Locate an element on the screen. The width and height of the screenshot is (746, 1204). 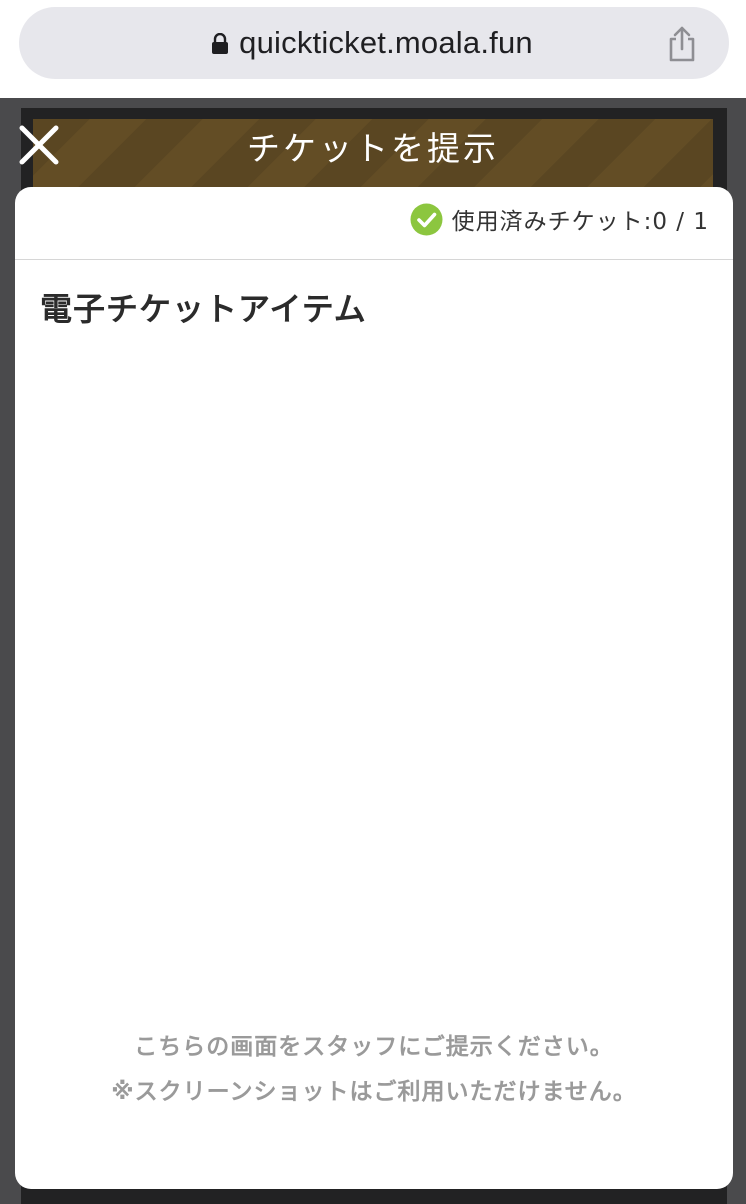
share-icon is located at coordinates (682, 44).